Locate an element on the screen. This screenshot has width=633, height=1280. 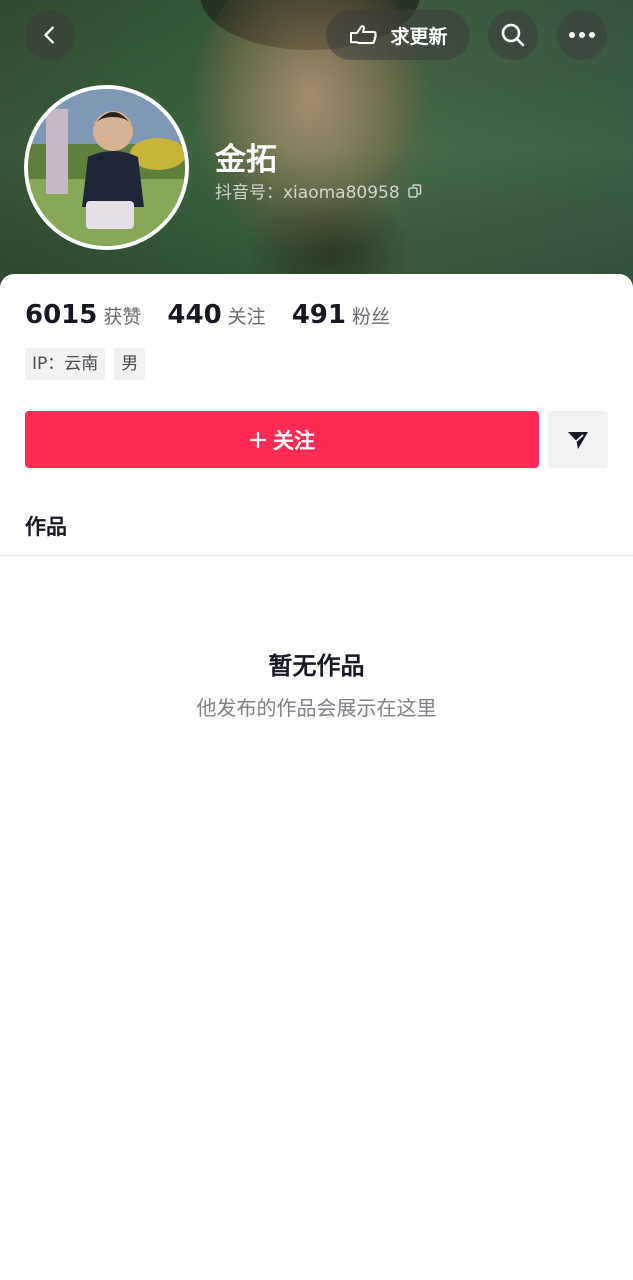
send-message-button is located at coordinates (578, 439).